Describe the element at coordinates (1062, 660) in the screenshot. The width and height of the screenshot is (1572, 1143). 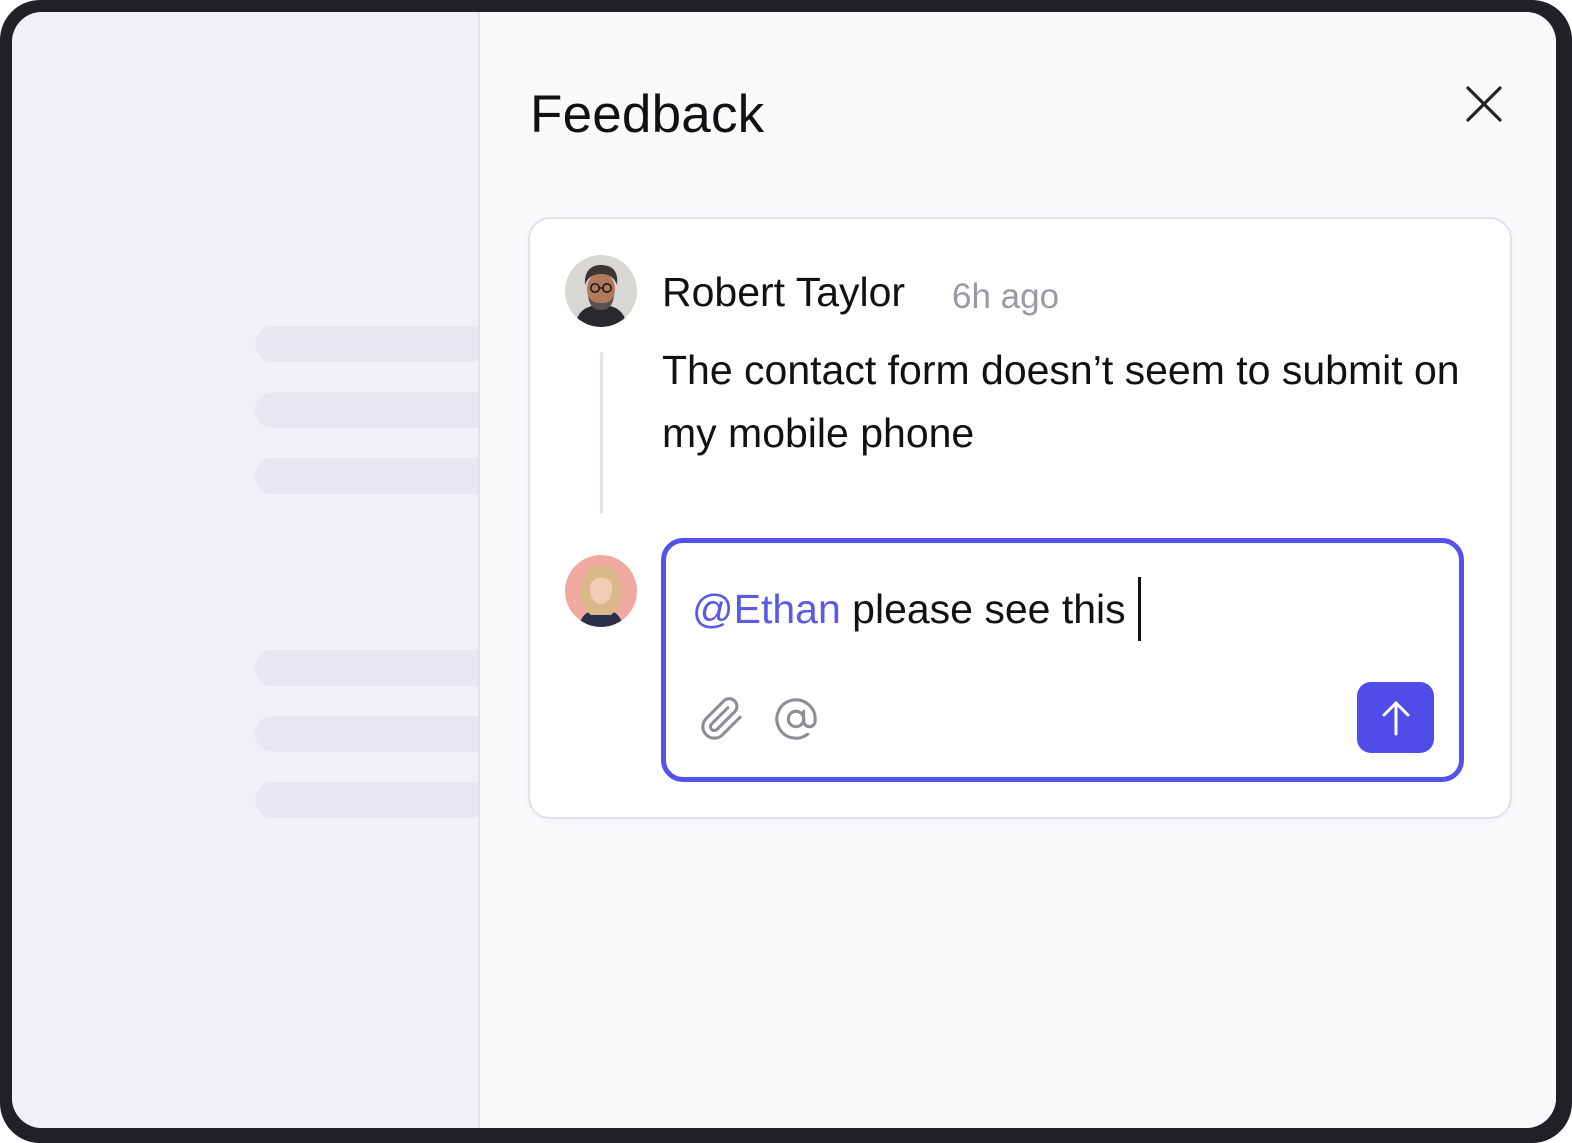
I see `reply-input: @Ethan please see this` at that location.